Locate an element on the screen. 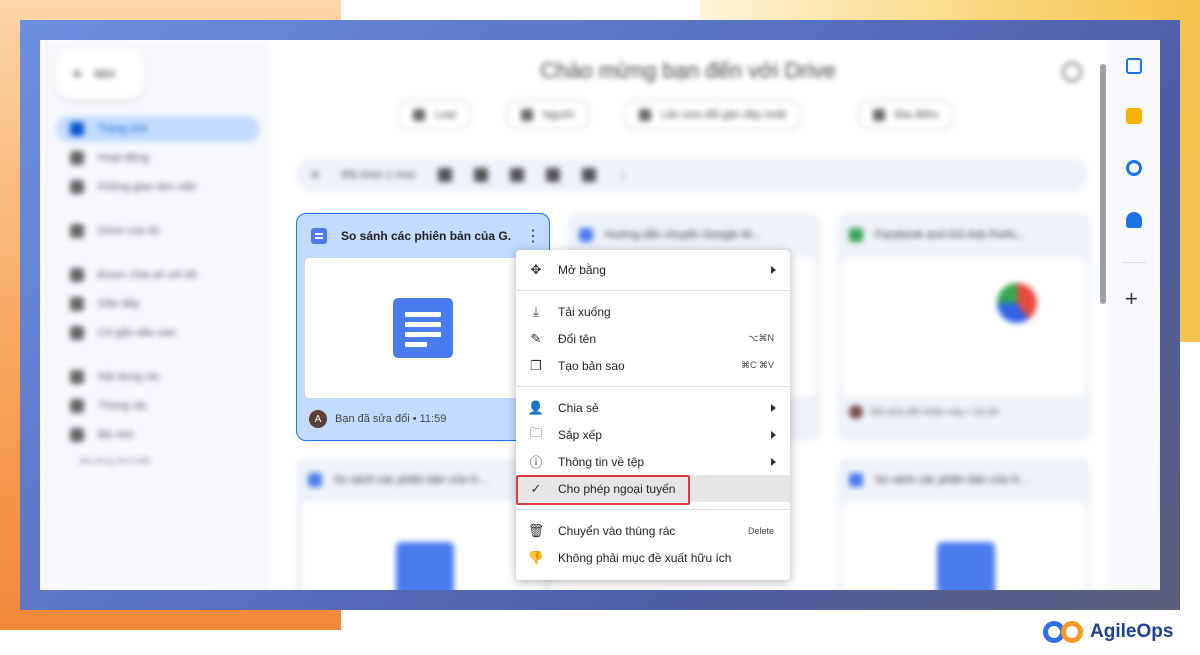 This screenshot has height=655, width=1200. nav-label: Có gắn dấu sao is located at coordinates (137, 333).